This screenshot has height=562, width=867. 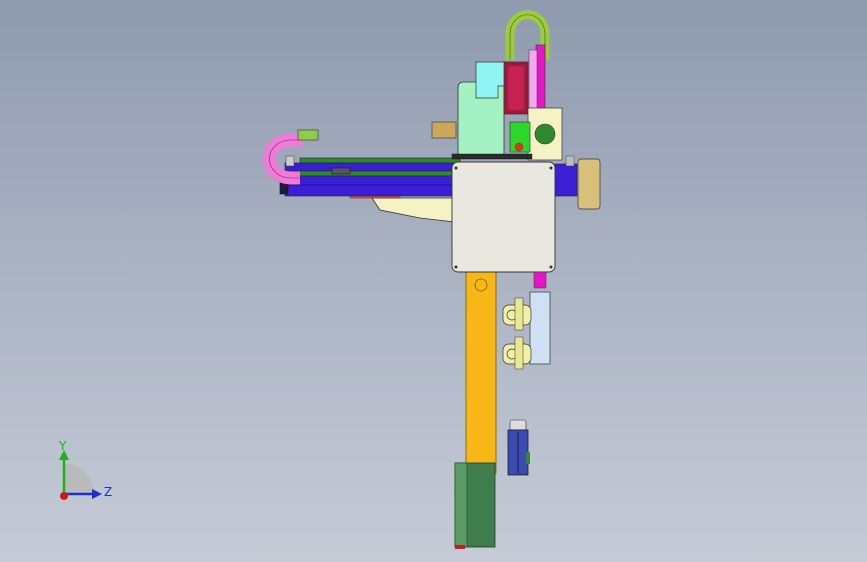 I want to click on drive-base-strip, so click(x=492, y=156).